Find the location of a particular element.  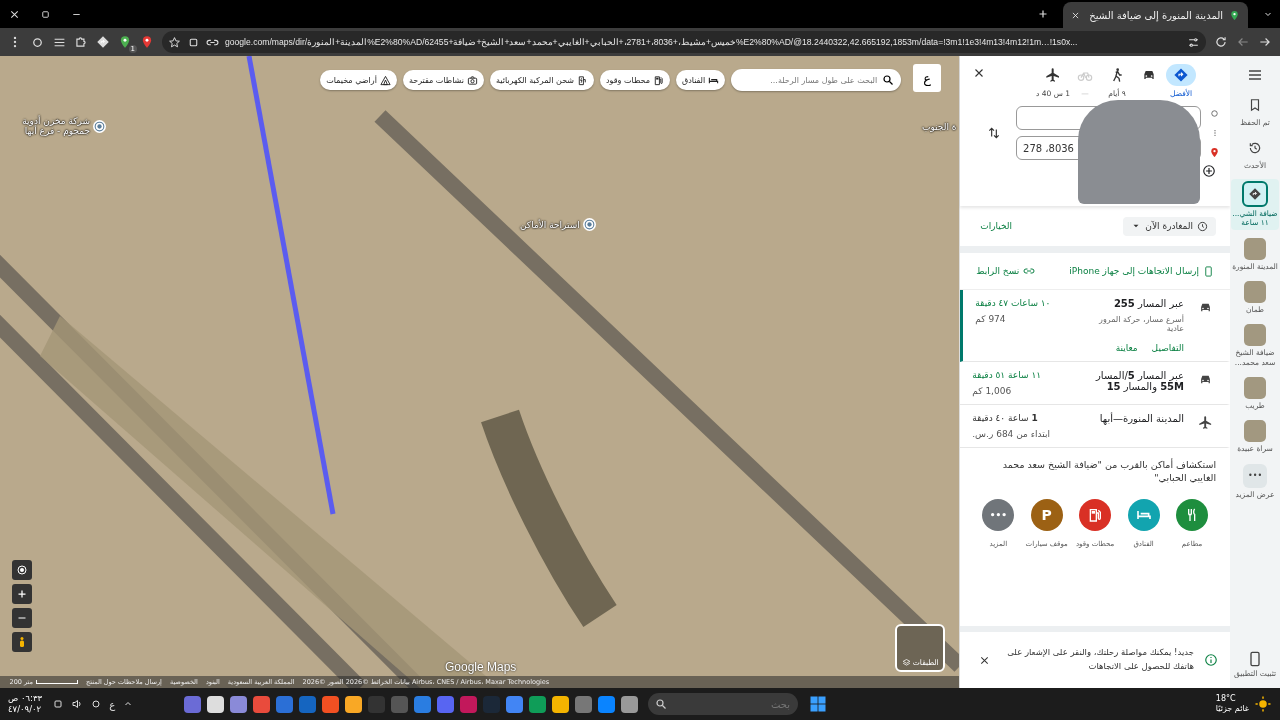

tent-icon is located at coordinates (385, 80).